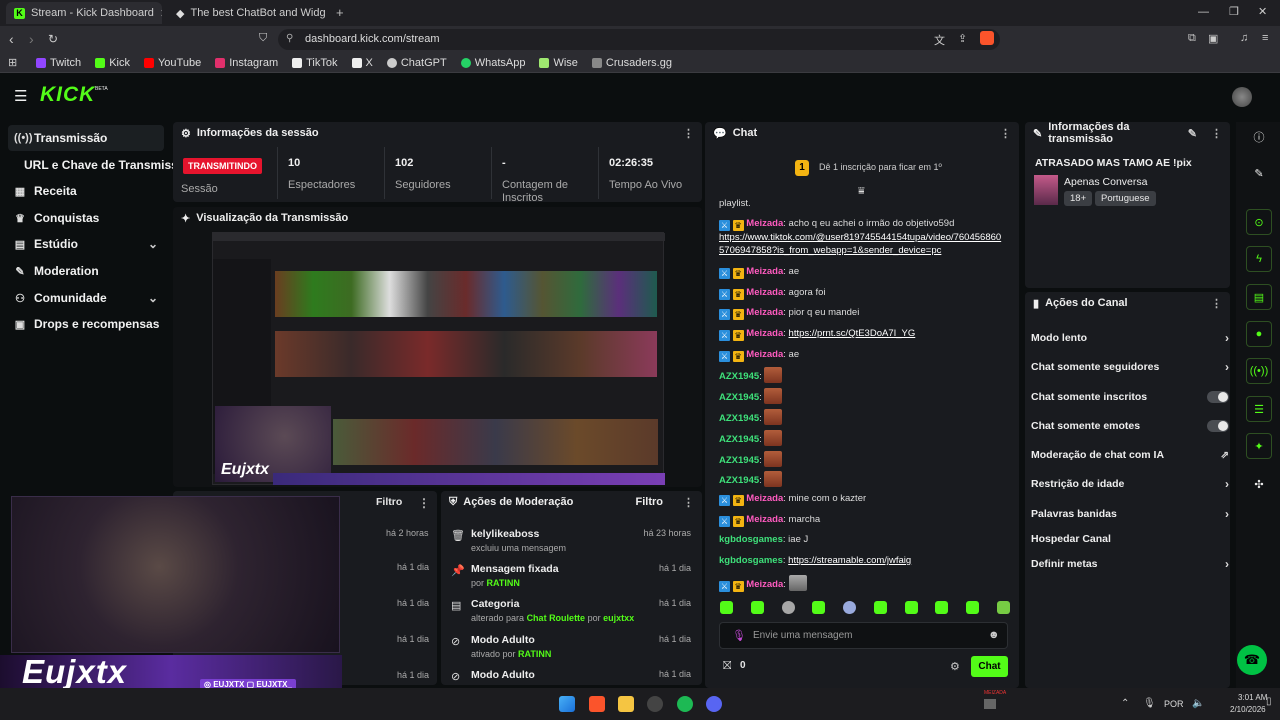 This screenshot has height=720, width=1280. I want to click on clock-time: 3:01 AM, so click(1252, 697).